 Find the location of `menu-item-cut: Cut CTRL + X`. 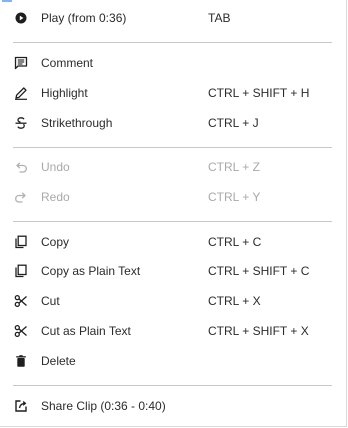

menu-item-cut: Cut CTRL + X is located at coordinates (173, 301).